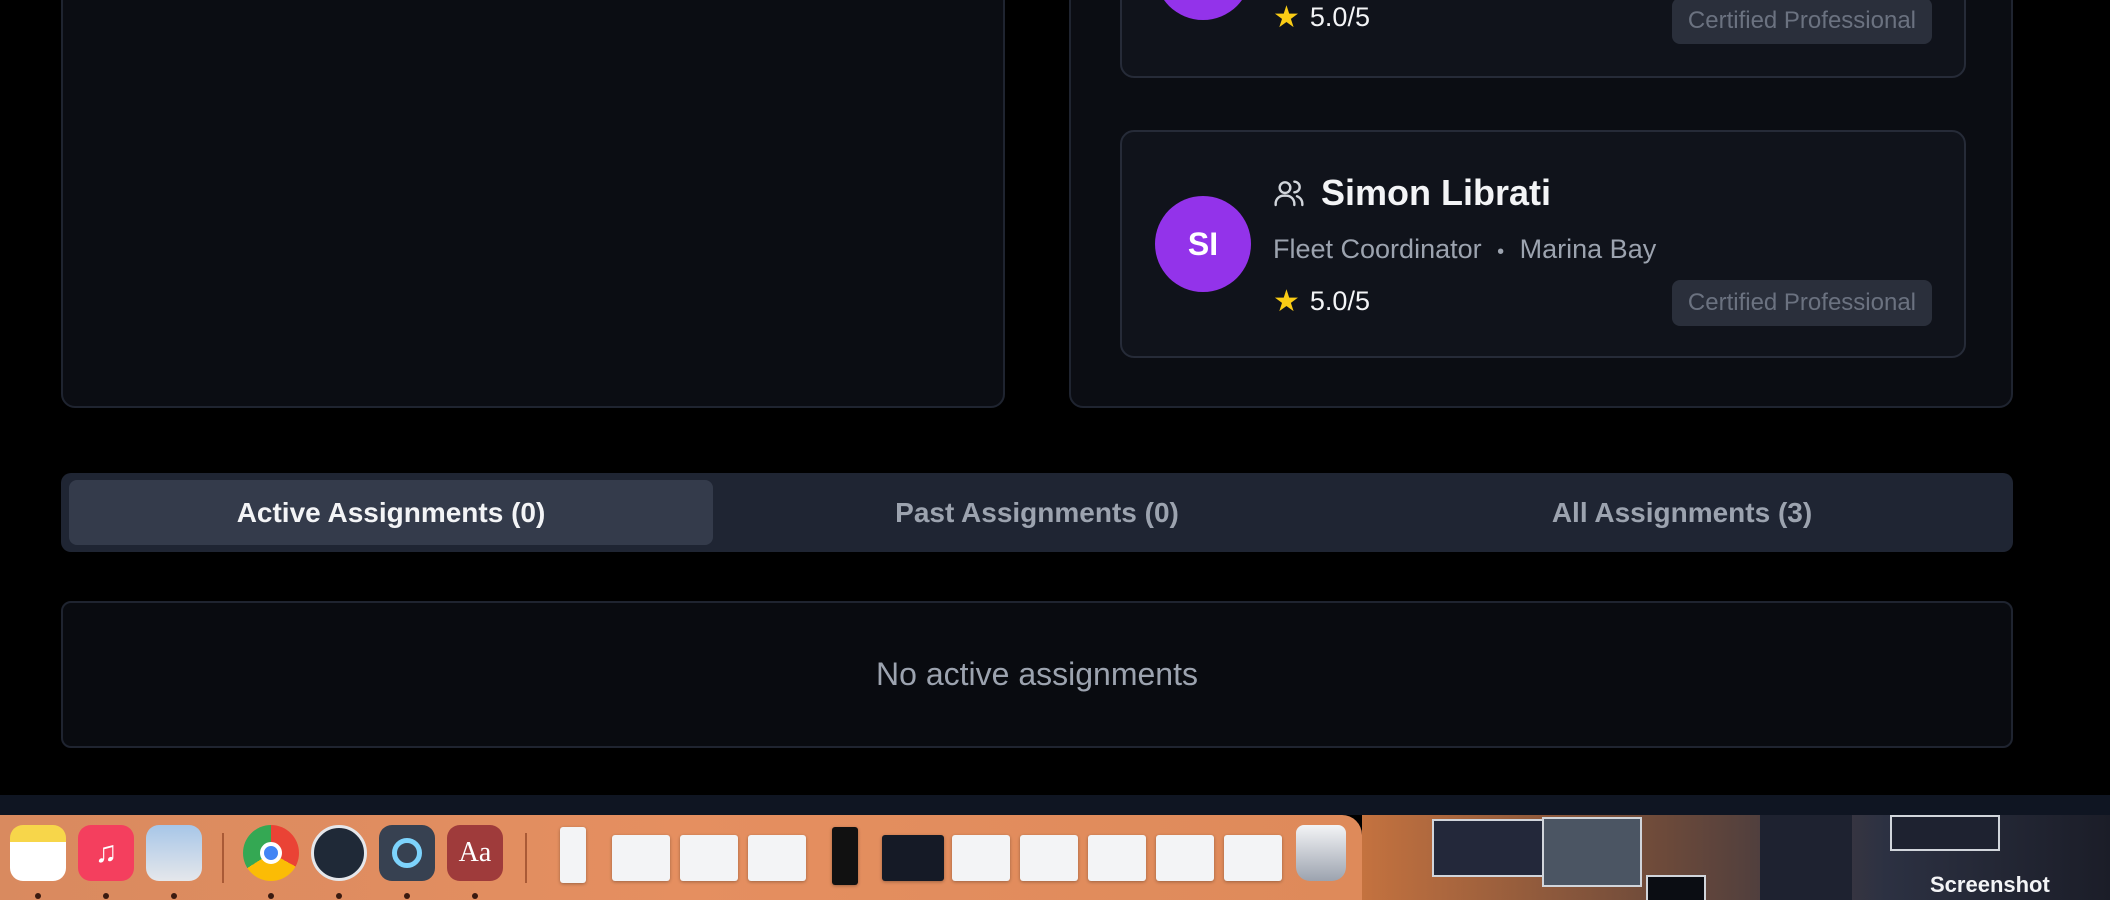 This screenshot has height=900, width=2110. Describe the element at coordinates (475, 853) in the screenshot. I see `dictionary-icon: Aa` at that location.